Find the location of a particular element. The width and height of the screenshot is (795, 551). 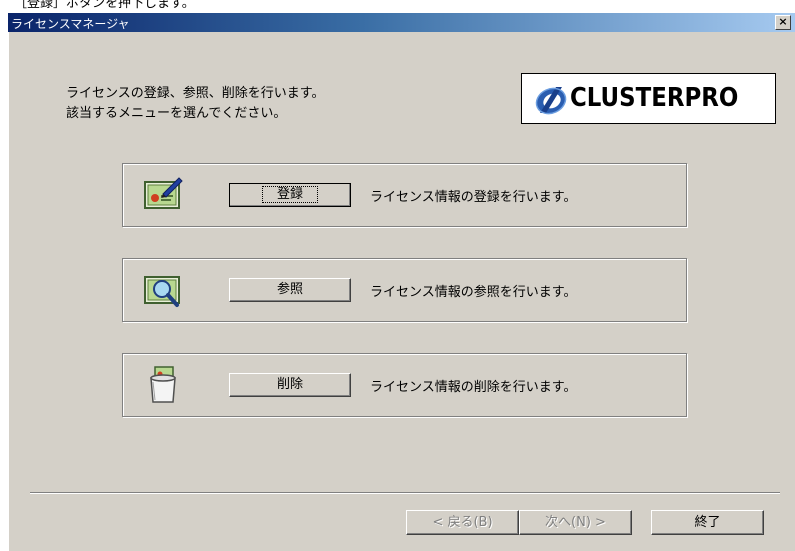

close-button: × is located at coordinates (783, 22).